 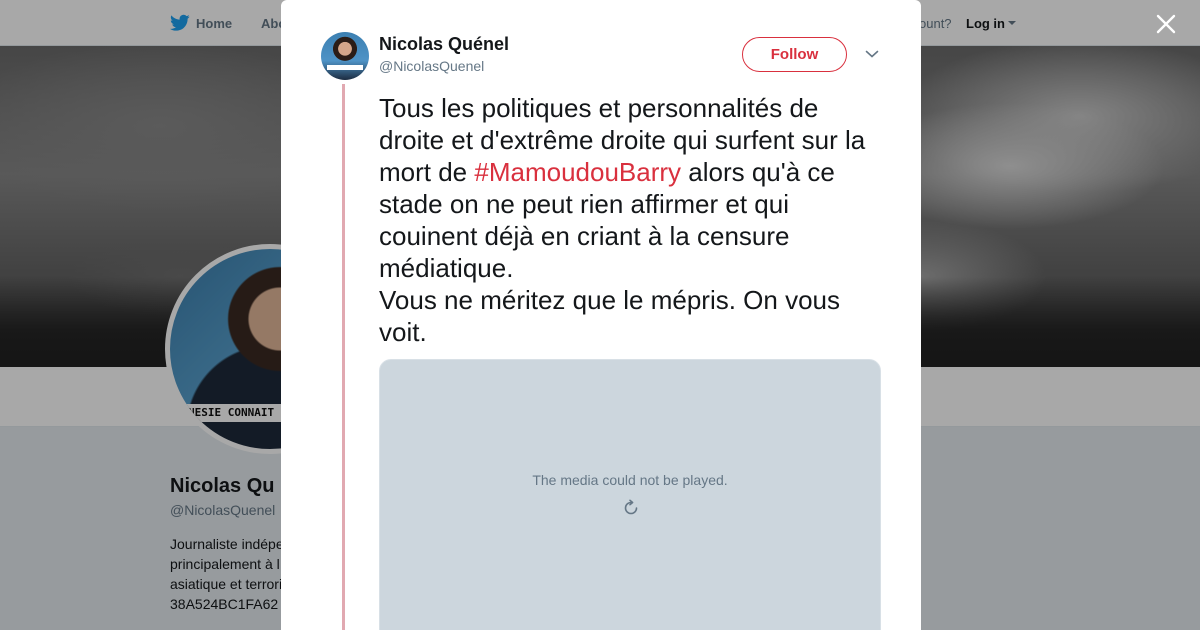 What do you see at coordinates (343, 357) in the screenshot?
I see `thread-line` at bounding box center [343, 357].